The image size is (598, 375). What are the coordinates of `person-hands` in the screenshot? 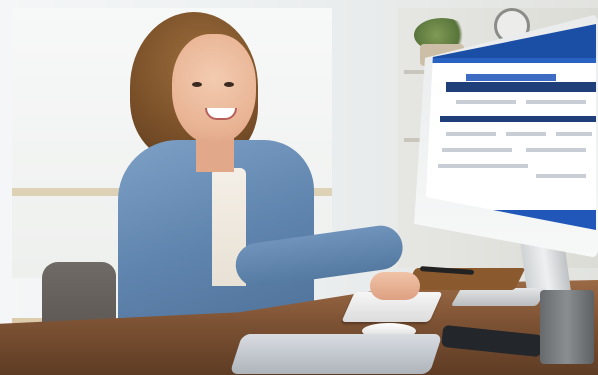 It's located at (395, 286).